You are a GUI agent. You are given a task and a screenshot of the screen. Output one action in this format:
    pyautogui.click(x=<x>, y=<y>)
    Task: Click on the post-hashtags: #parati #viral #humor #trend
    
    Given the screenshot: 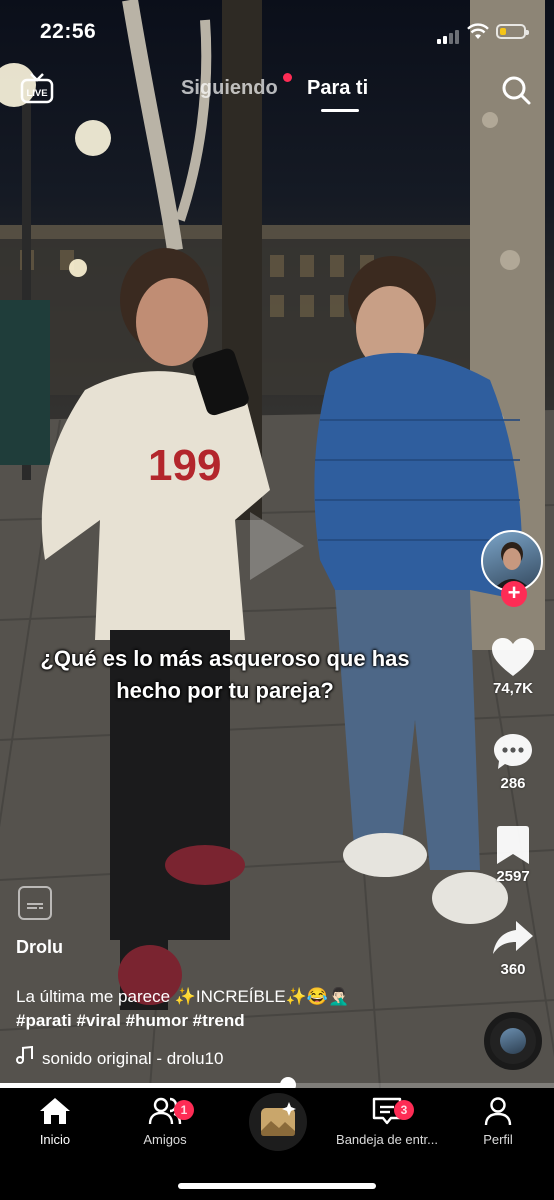 What is the action you would take?
    pyautogui.click(x=130, y=1021)
    